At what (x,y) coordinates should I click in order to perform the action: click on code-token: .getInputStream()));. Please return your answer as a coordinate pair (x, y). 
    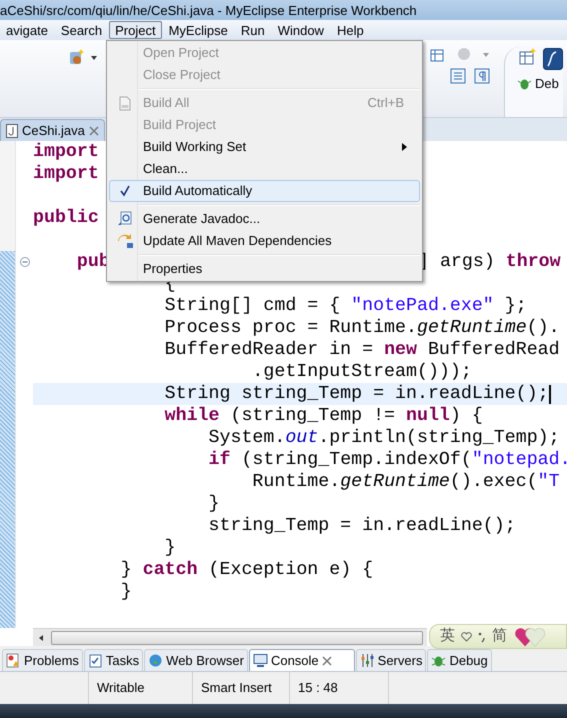
    Looking at the image, I should click on (361, 372).